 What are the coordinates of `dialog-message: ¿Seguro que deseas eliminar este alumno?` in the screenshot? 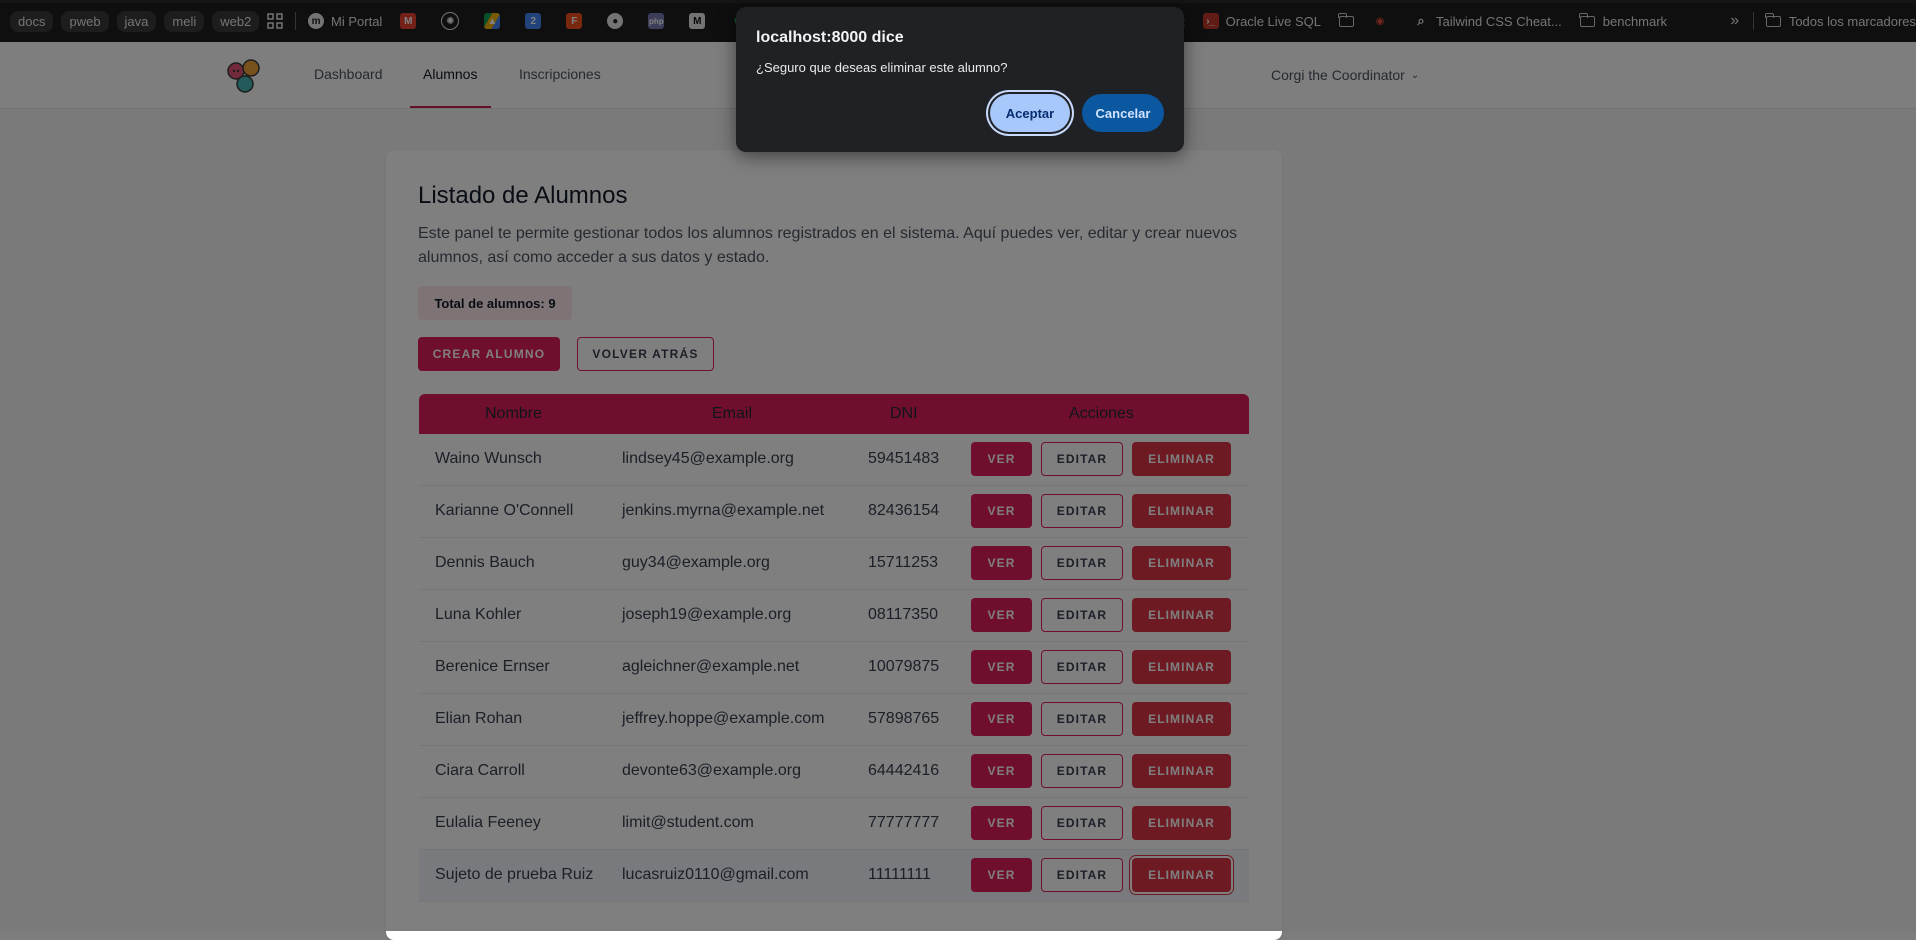 It's located at (882, 67).